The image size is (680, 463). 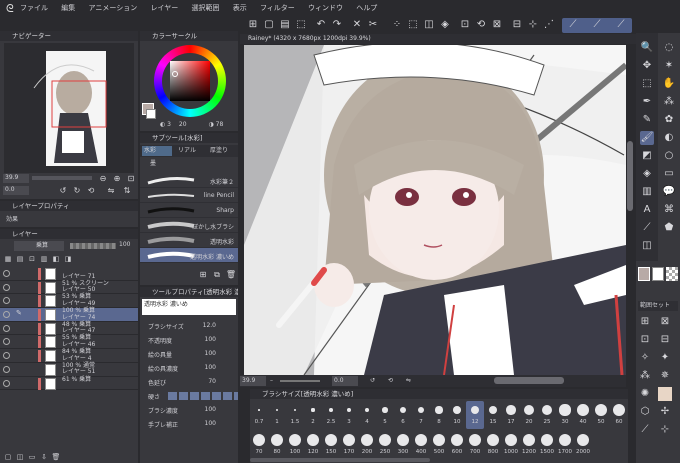 What do you see at coordinates (669, 228) in the screenshot?
I see `figure-icon: ⬟` at bounding box center [669, 228].